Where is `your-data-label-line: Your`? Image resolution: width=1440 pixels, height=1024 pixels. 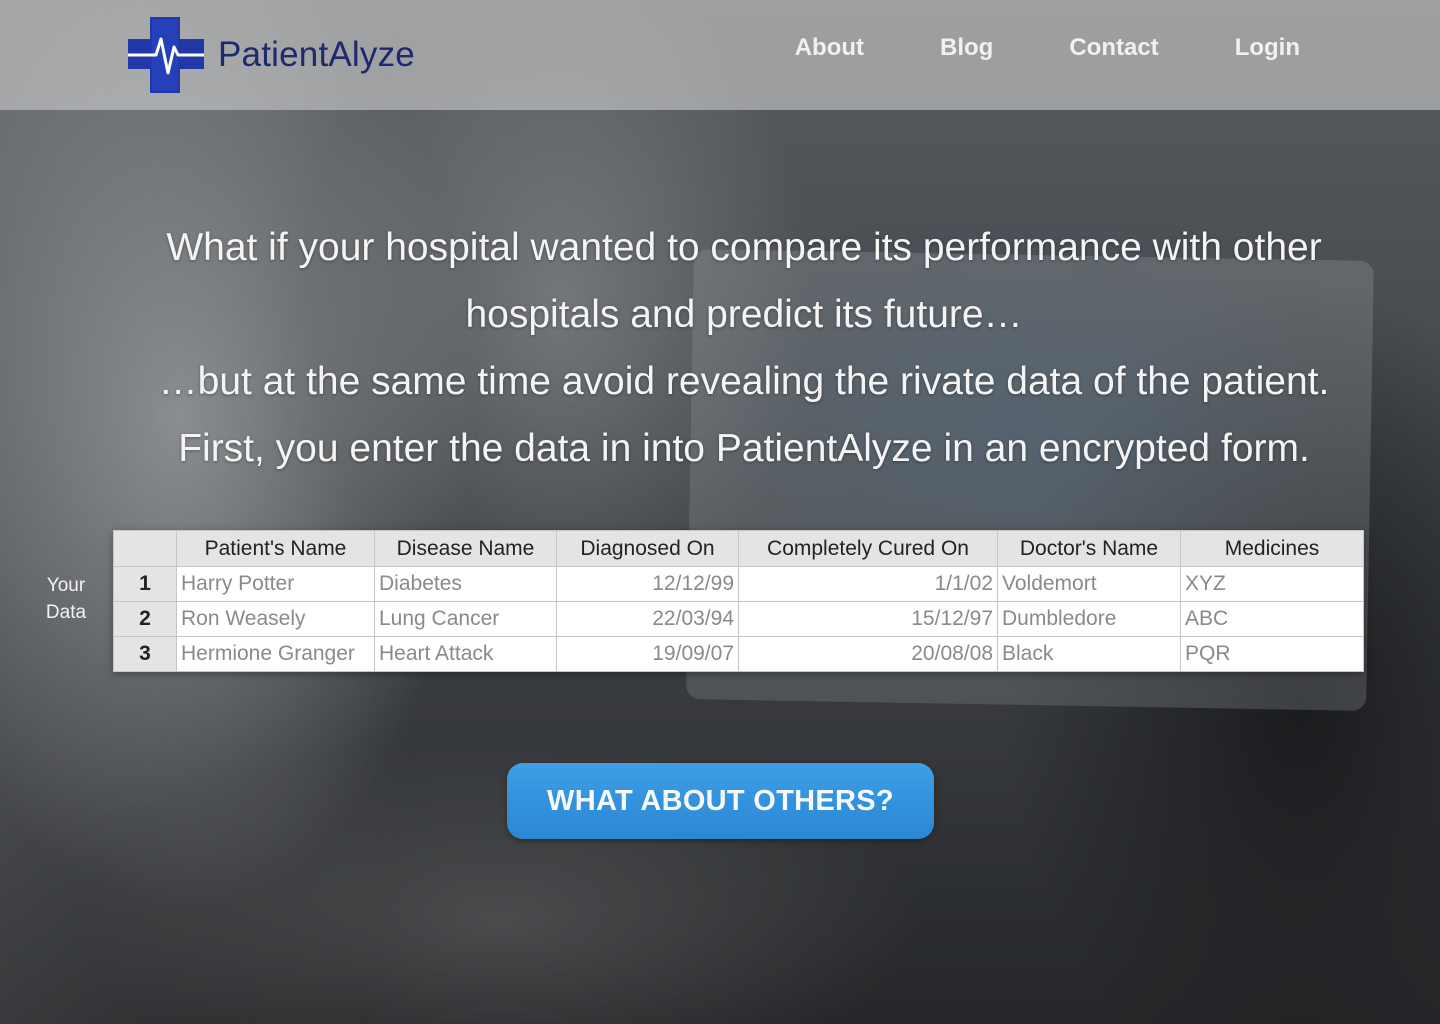
your-data-label-line: Your is located at coordinates (66, 585).